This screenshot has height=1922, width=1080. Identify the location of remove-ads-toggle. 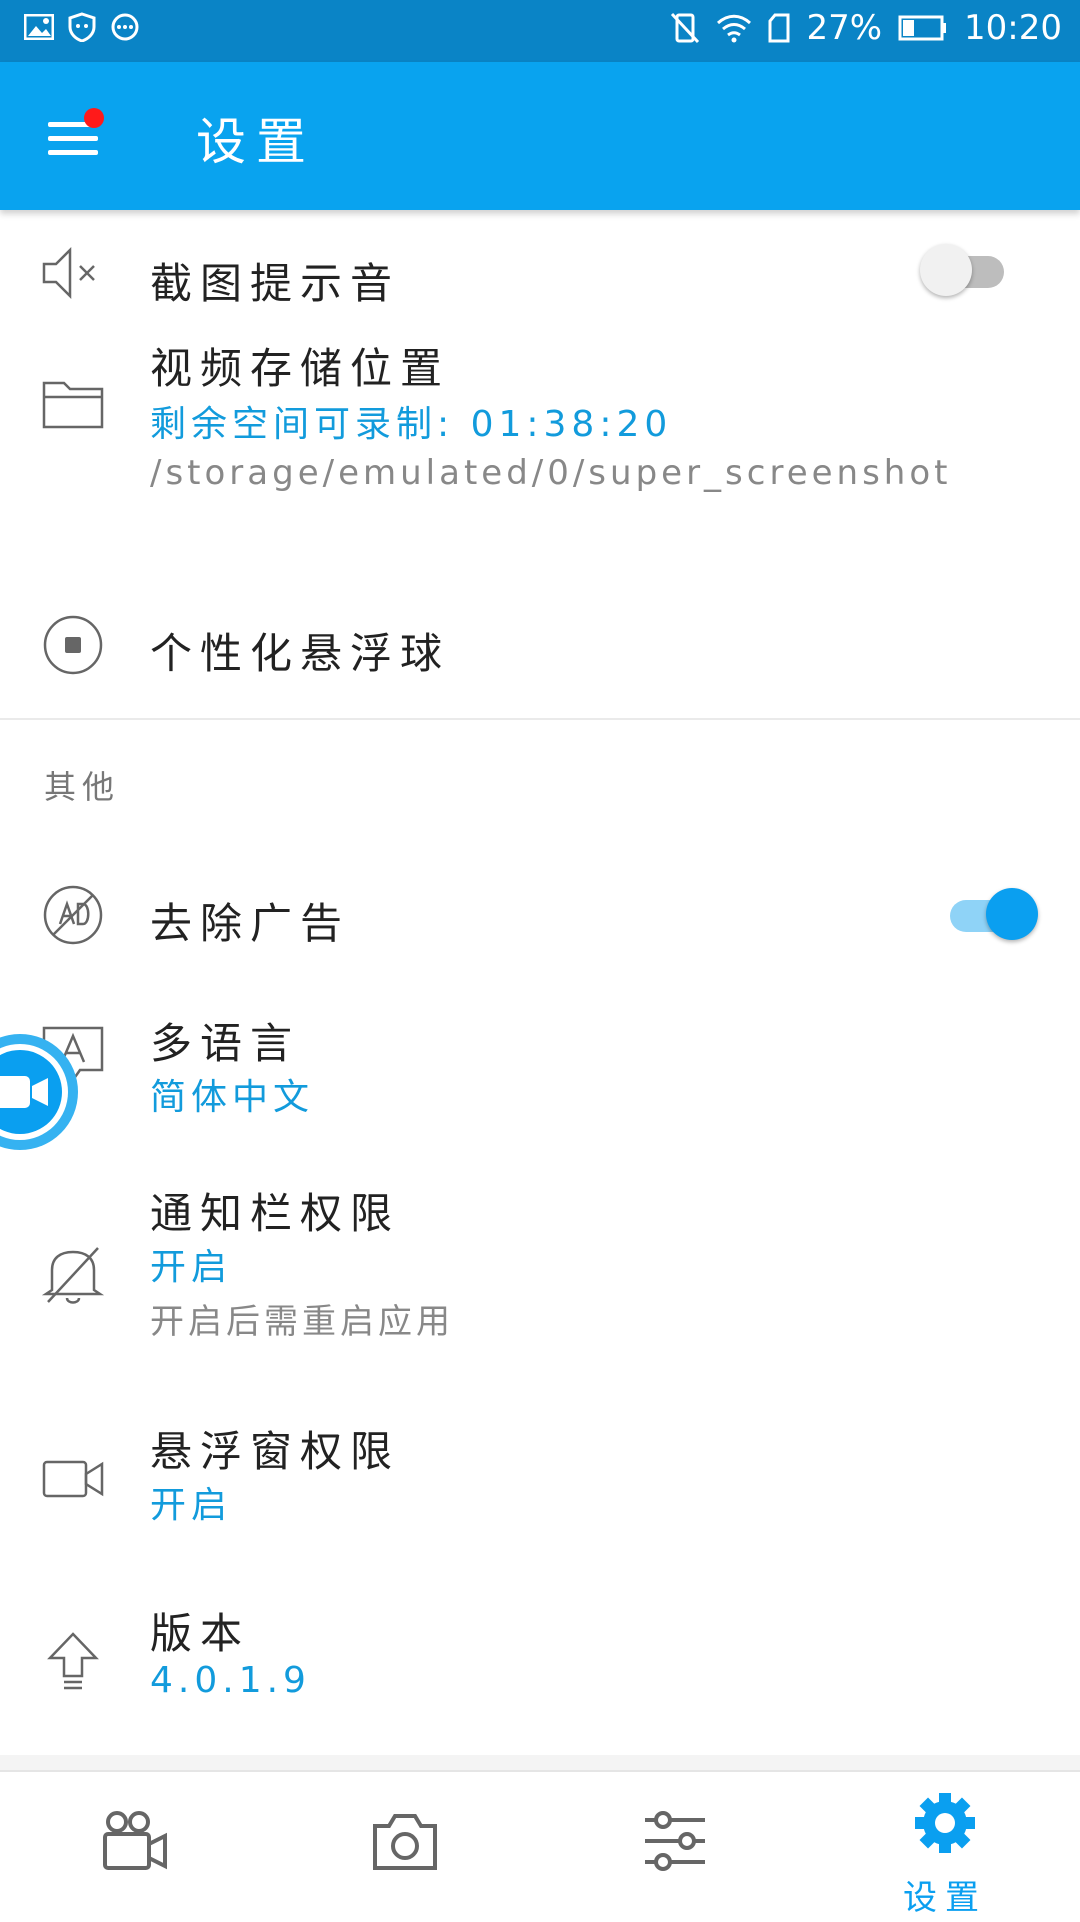
(989, 914).